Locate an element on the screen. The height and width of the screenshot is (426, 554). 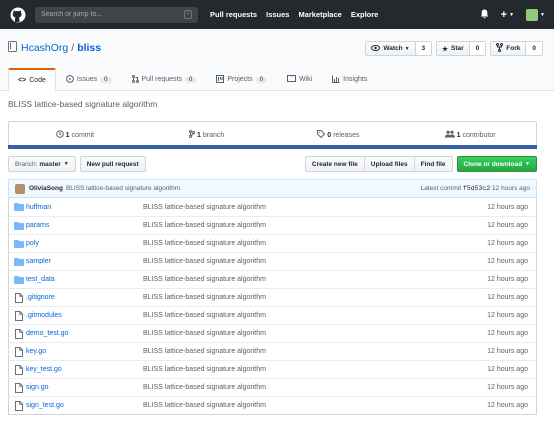
star-count: 0 is located at coordinates (477, 48).